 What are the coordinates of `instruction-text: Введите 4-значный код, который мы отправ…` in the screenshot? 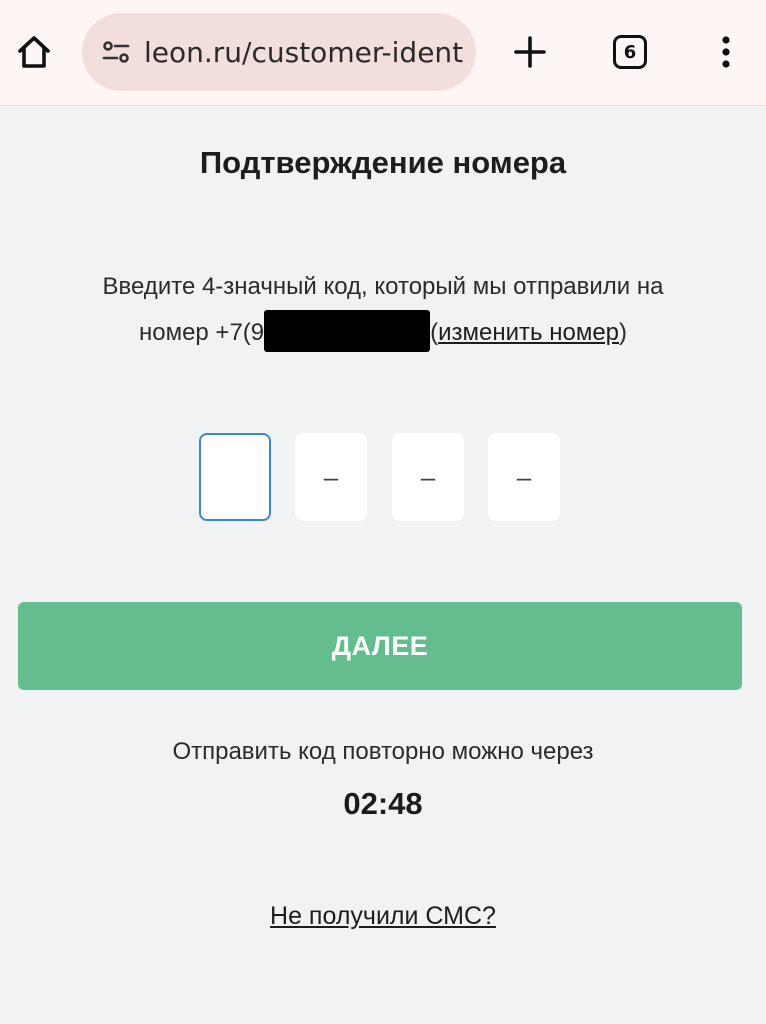 It's located at (383, 310).